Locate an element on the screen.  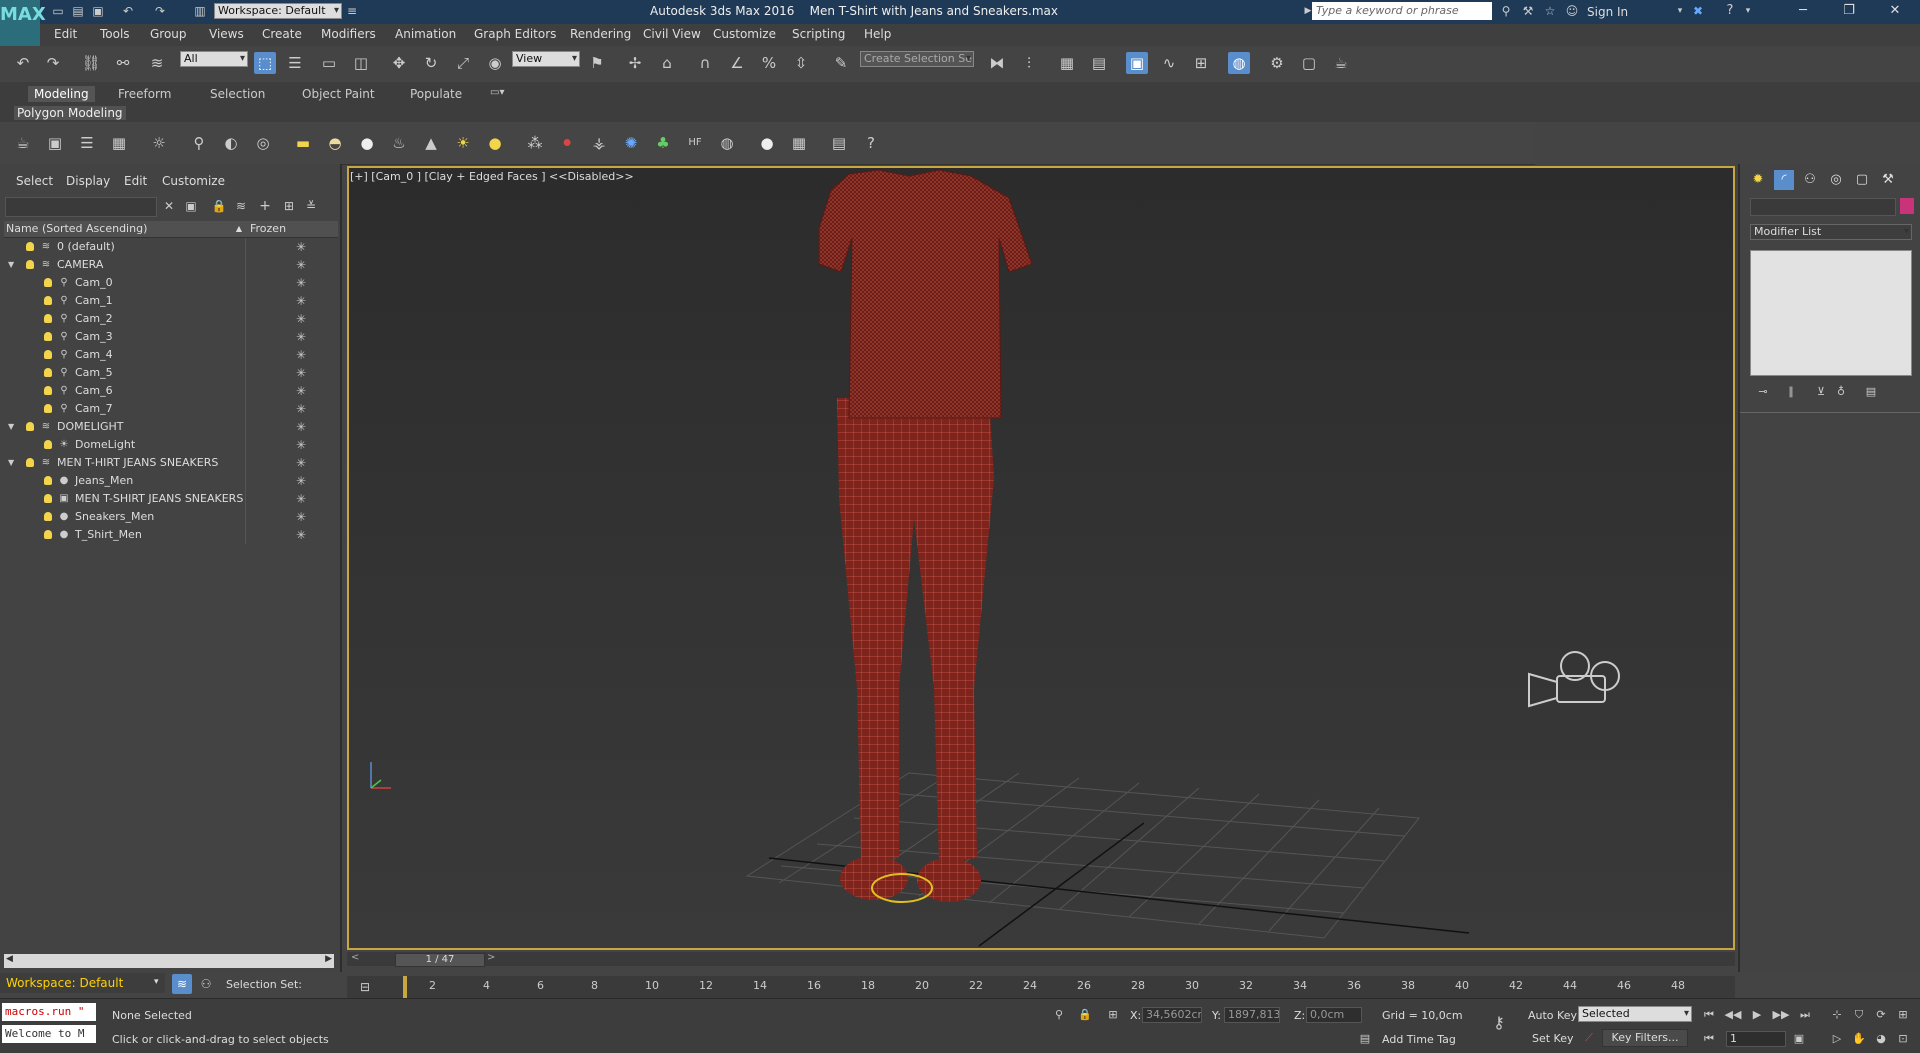
percent-snap-icon: % is located at coordinates (769, 63).